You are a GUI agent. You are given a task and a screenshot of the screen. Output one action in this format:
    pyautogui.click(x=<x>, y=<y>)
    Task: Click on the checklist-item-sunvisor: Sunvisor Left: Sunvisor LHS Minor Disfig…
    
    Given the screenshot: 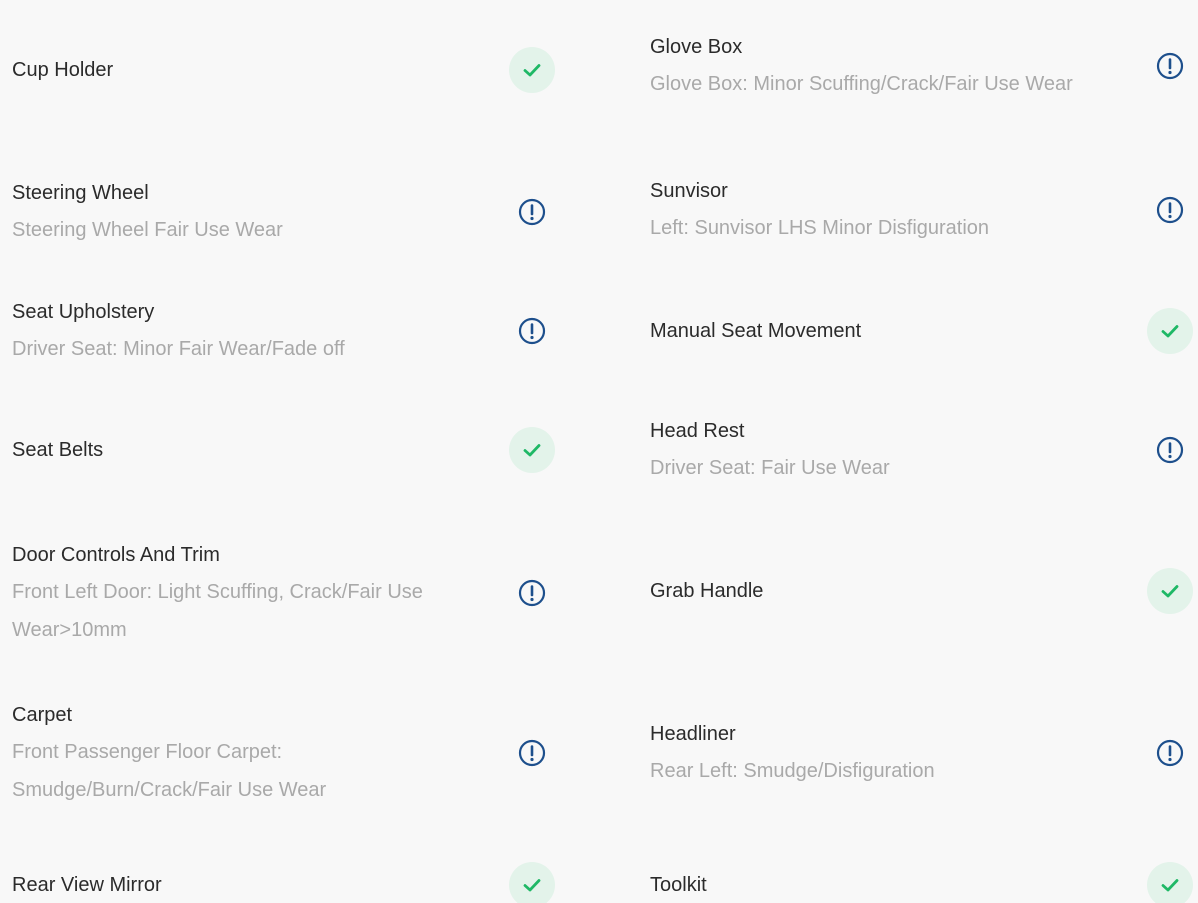 What is the action you would take?
    pyautogui.click(x=922, y=210)
    